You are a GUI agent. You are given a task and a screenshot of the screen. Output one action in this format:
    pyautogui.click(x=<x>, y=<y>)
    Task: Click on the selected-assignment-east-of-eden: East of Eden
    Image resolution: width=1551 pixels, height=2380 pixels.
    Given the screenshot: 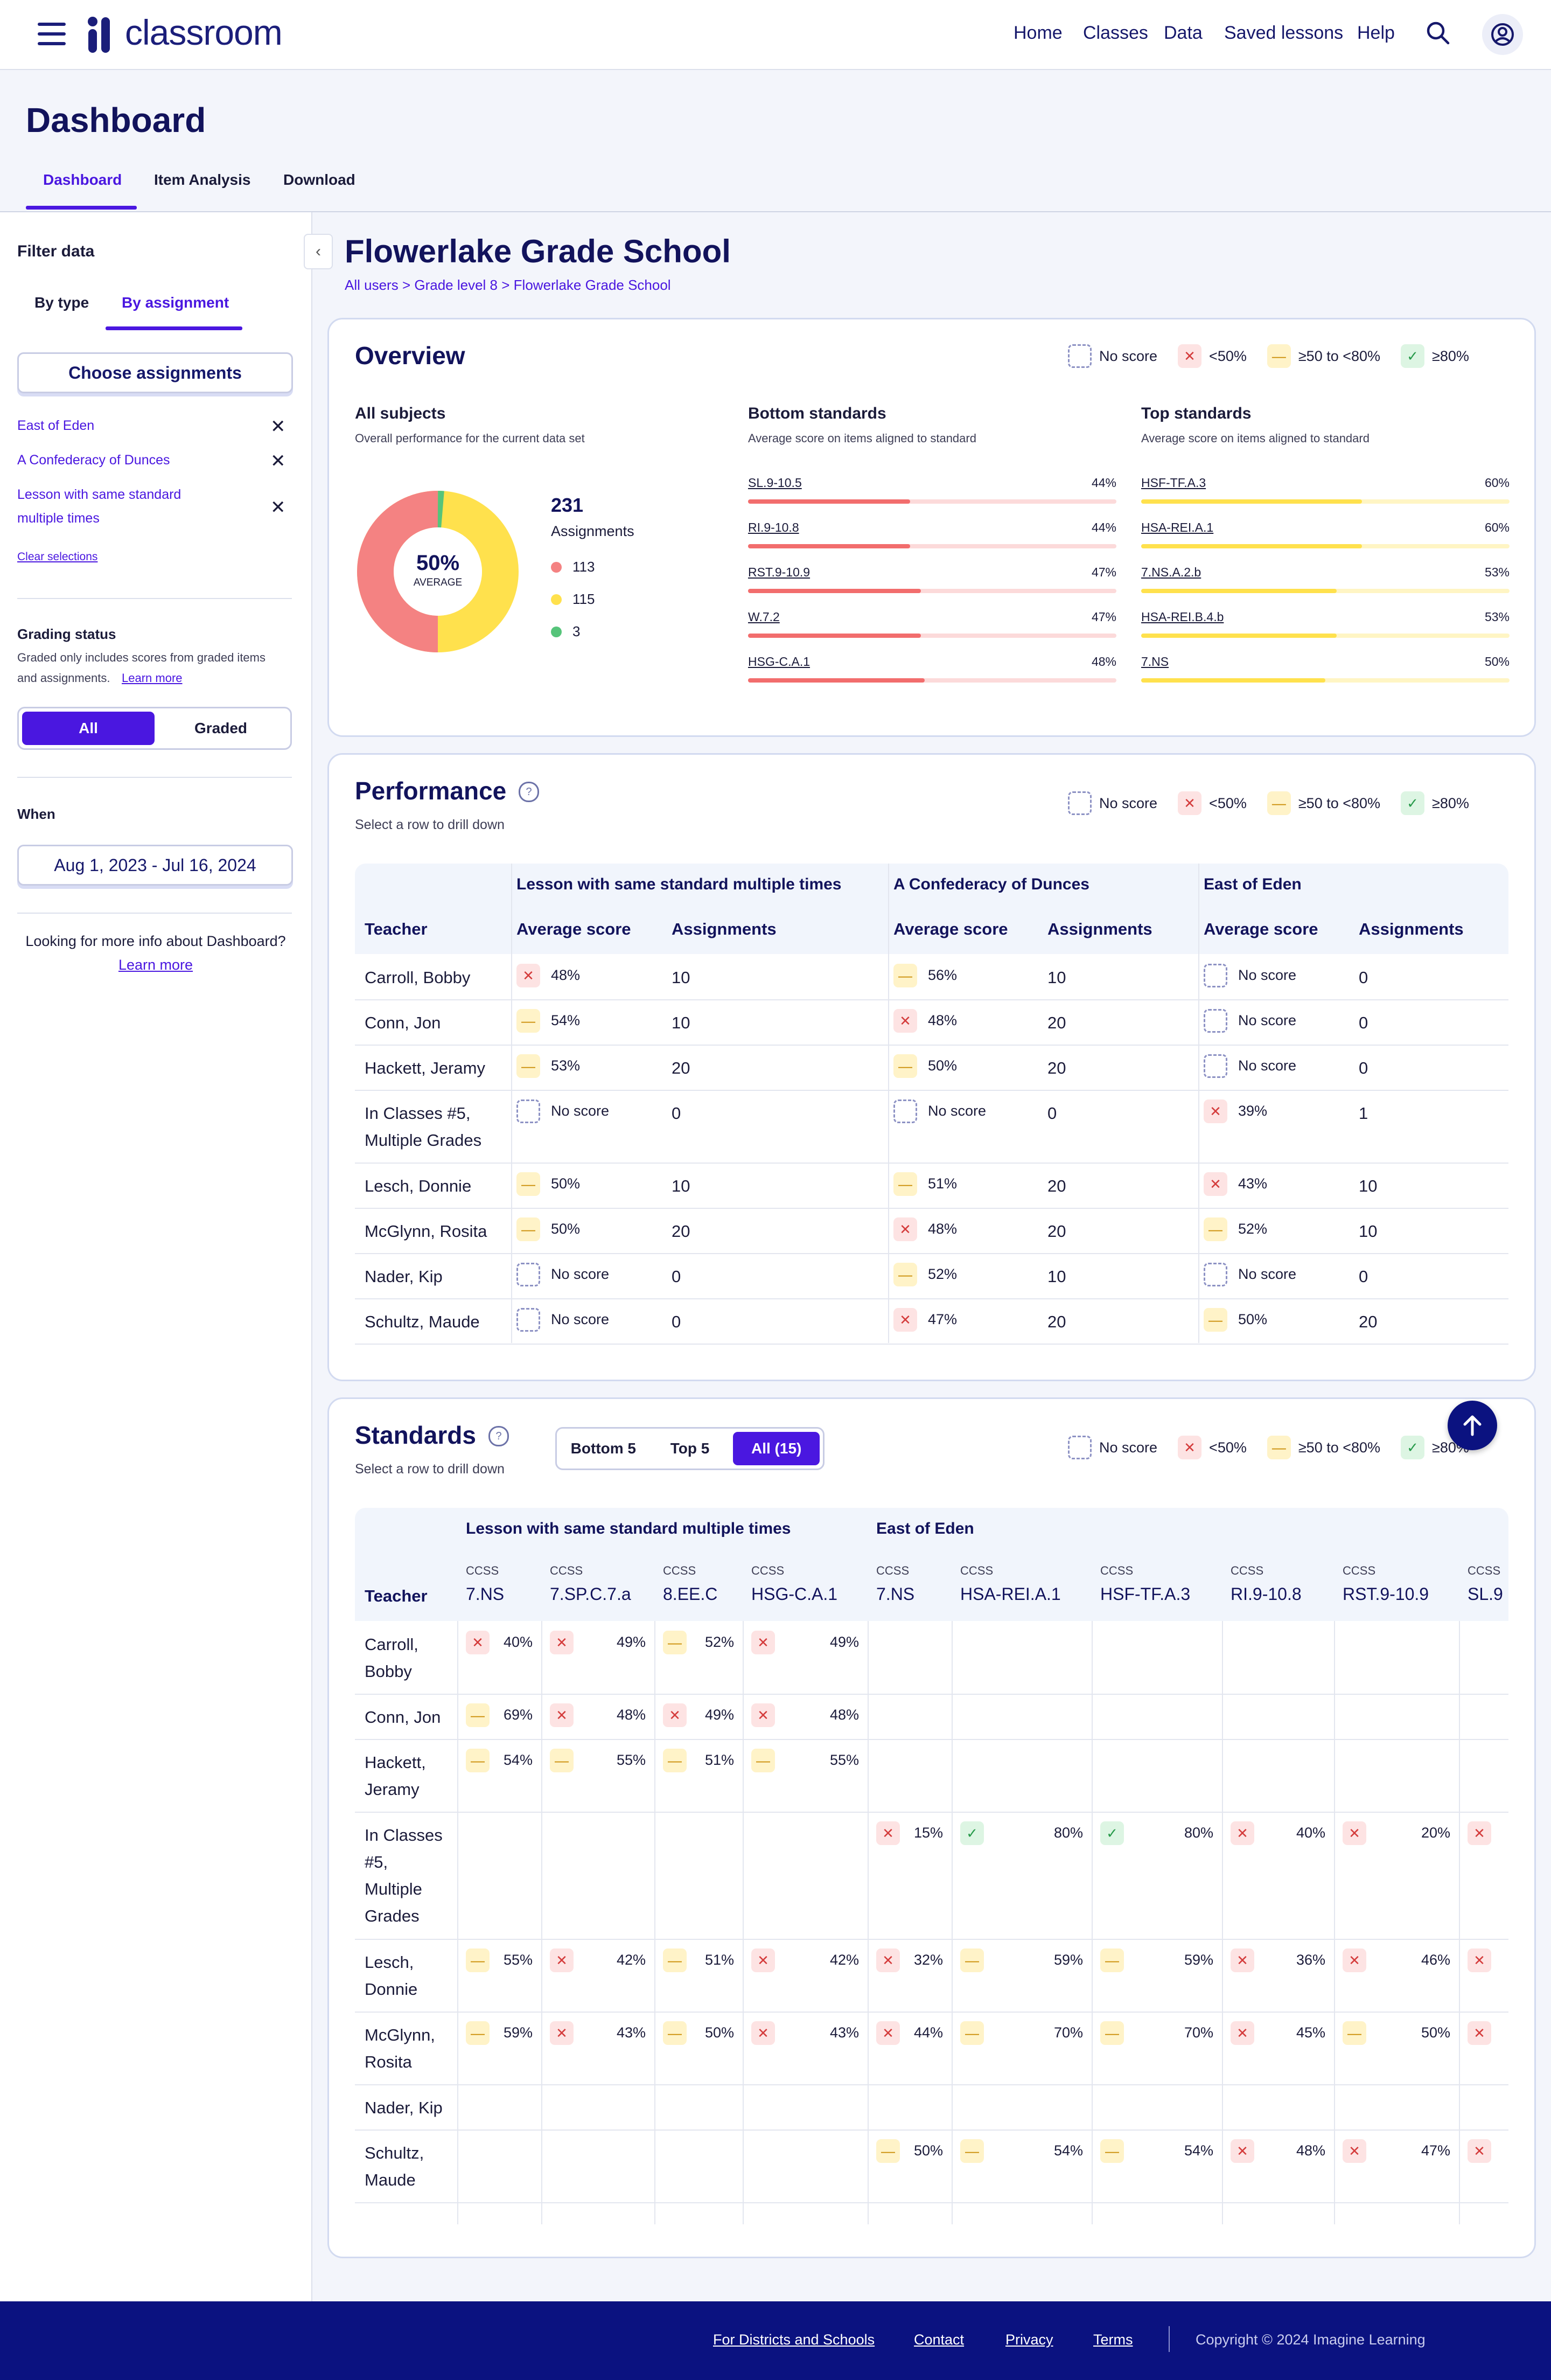 What is the action you would take?
    pyautogui.click(x=55, y=426)
    